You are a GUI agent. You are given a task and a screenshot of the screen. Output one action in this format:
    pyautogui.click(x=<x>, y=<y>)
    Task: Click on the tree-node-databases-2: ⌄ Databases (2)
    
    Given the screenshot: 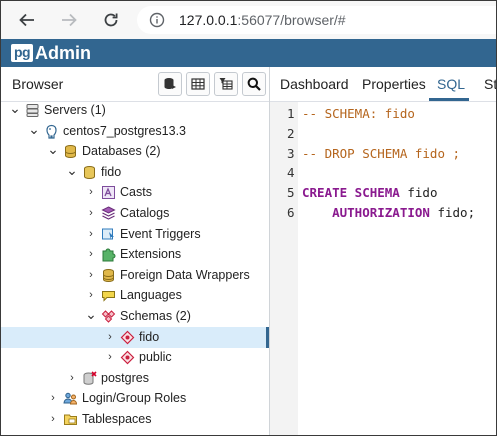 What is the action you would take?
    pyautogui.click(x=135, y=151)
    